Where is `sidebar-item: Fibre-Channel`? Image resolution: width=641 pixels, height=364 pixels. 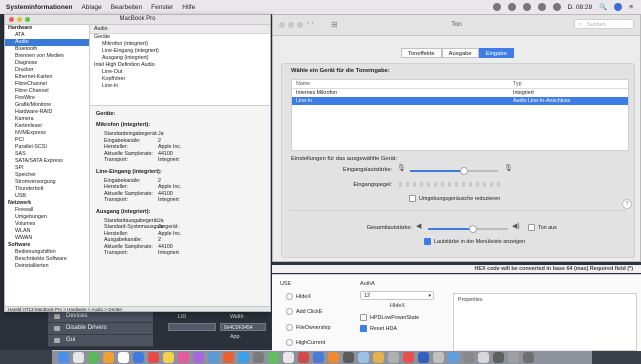
sidebar-item: Fibre-Channel is located at coordinates (47, 91).